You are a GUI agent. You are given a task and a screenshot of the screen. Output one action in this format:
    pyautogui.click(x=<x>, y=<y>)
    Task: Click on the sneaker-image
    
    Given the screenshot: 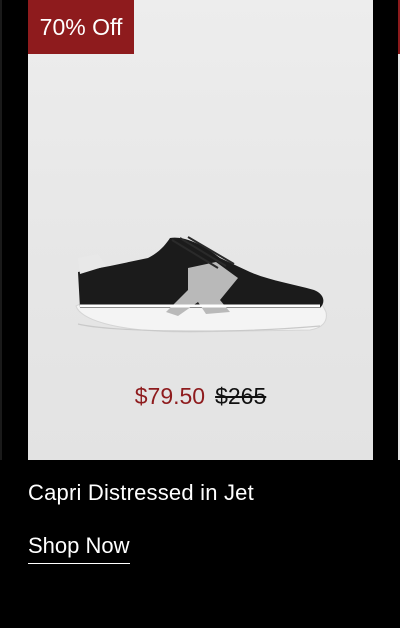 What is the action you would take?
    pyautogui.click(x=201, y=284)
    